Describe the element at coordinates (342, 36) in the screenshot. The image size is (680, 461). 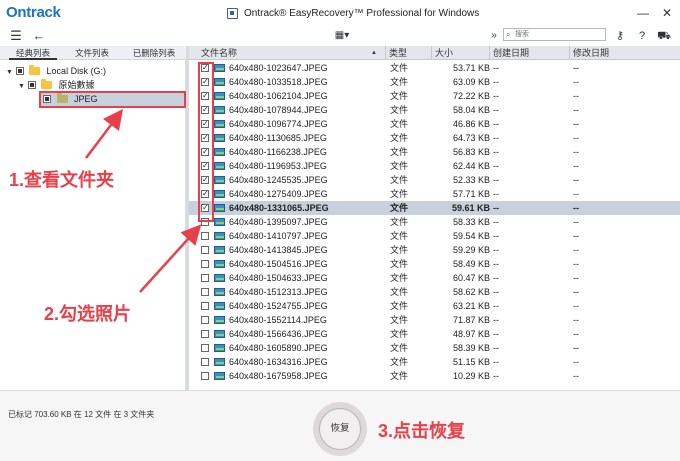
I see `view-grid-icon: ▦▾` at that location.